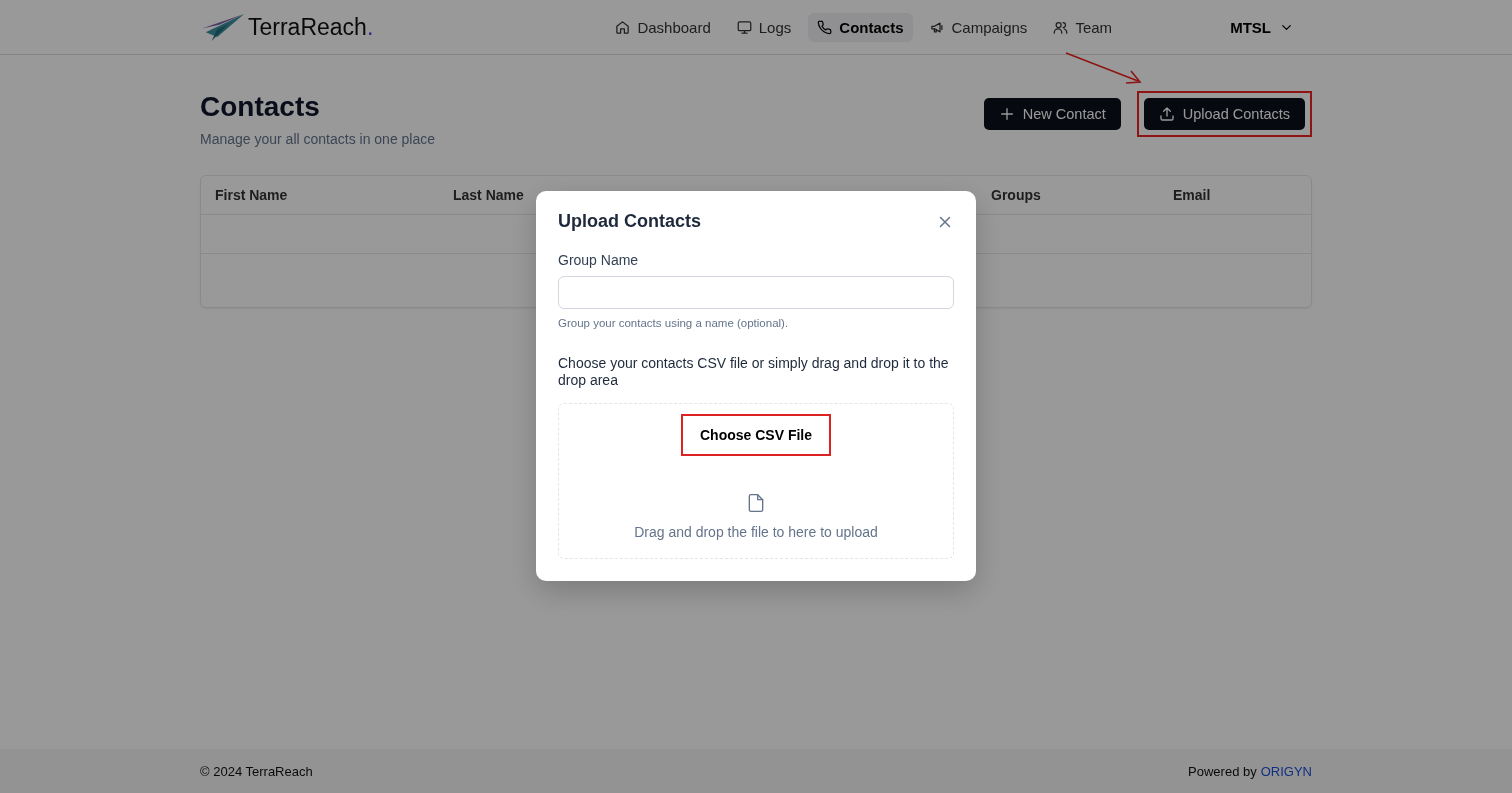 The image size is (1512, 793). Describe the element at coordinates (1052, 114) in the screenshot. I see `new-contact-button: New Contact` at that location.